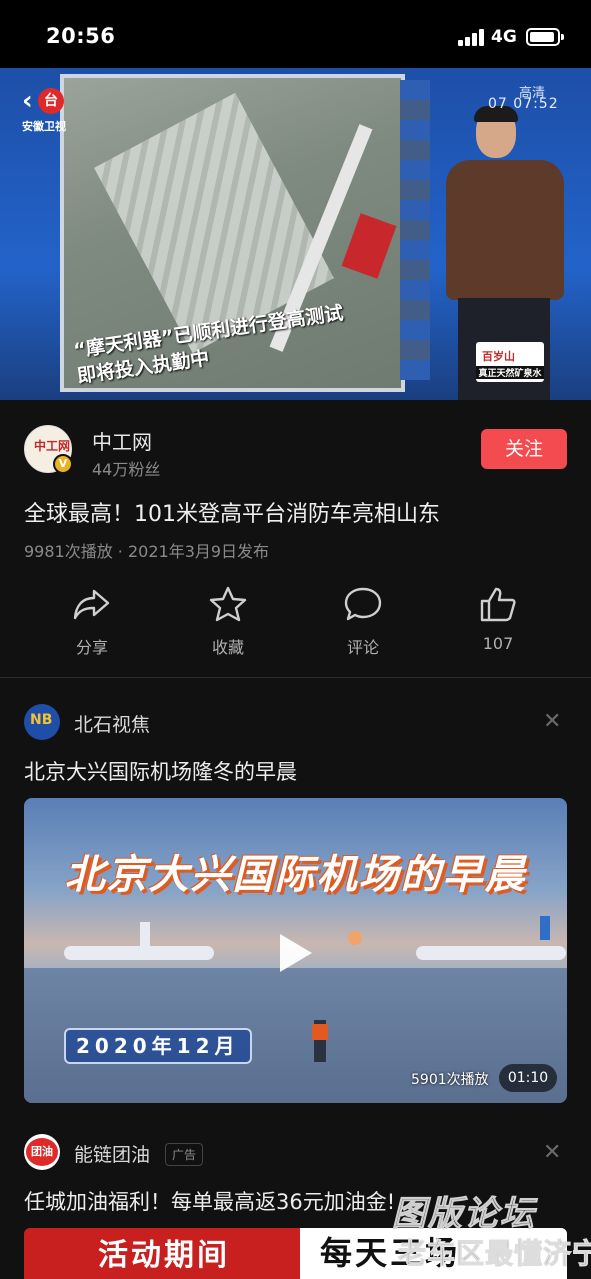 This screenshot has width=591, height=1279. What do you see at coordinates (464, 1214) in the screenshot?
I see `watermark: 图版论坛` at bounding box center [464, 1214].